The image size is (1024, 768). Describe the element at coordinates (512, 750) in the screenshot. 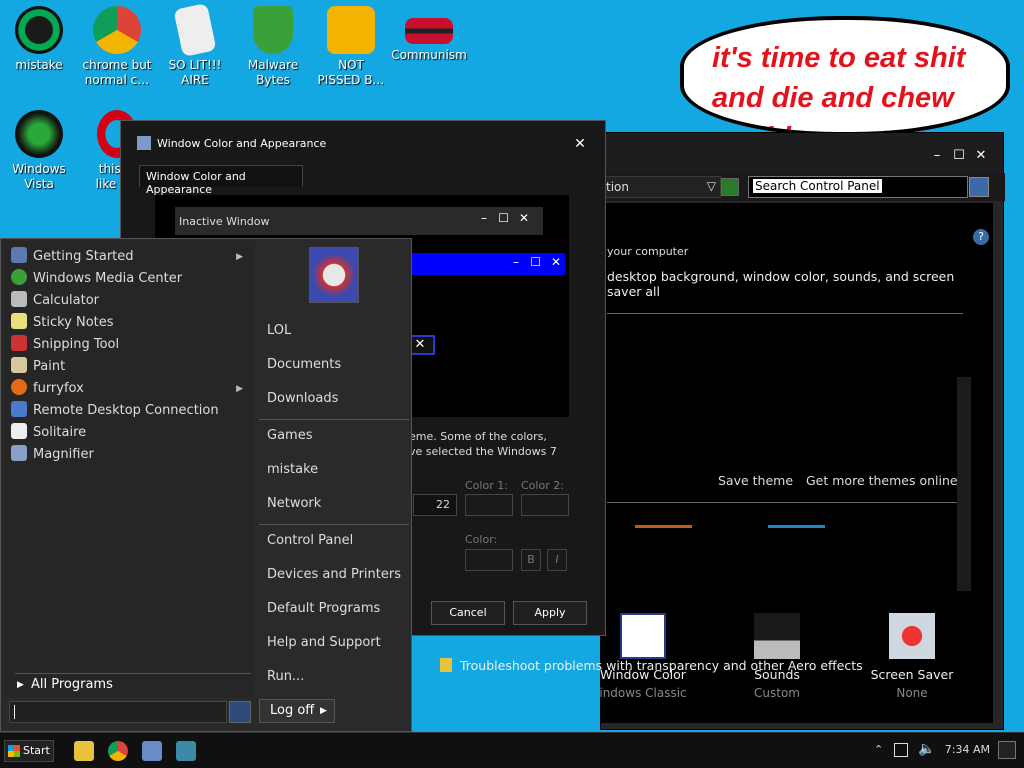

I see `taskbar: Start ⌃ 🔈 7:34 AM` at that location.